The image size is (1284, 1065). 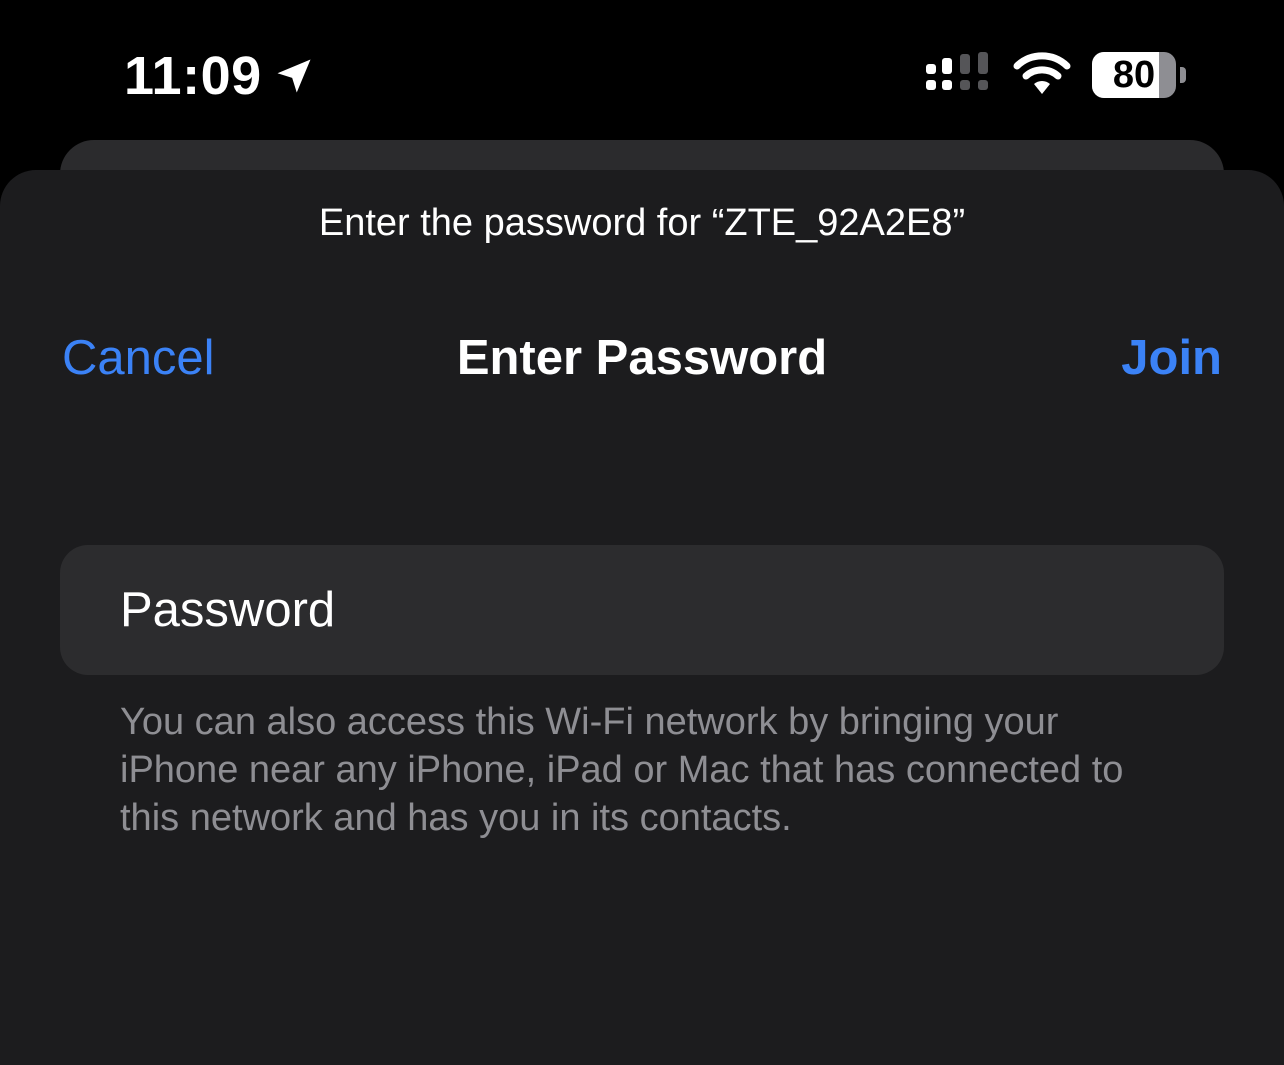 I want to click on join-button: Join, so click(x=1171, y=358).